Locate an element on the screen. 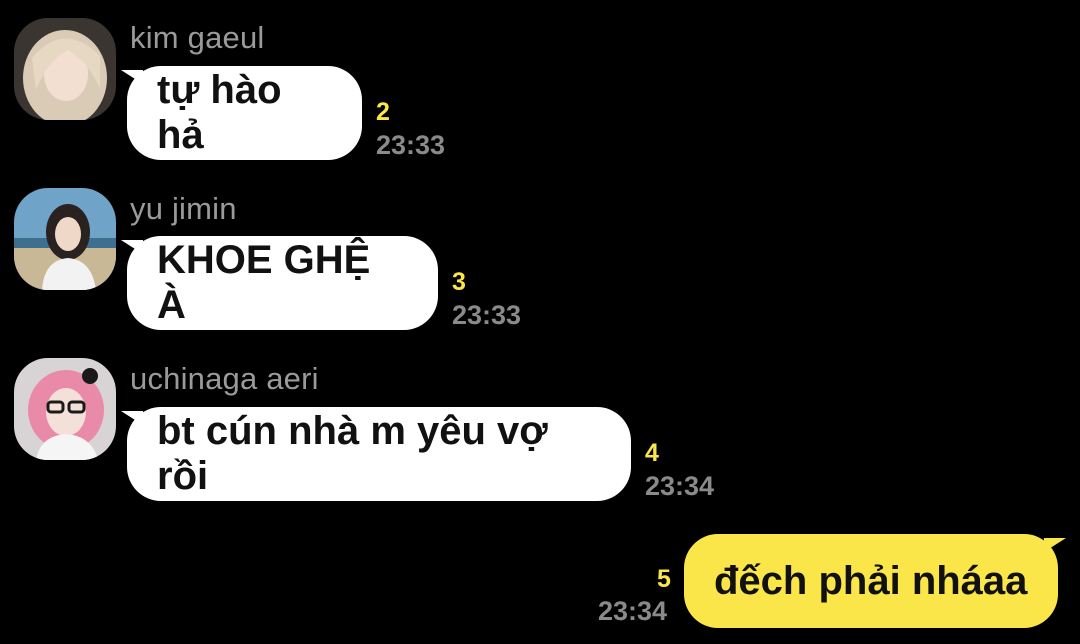  unread-count: 5 is located at coordinates (664, 579).